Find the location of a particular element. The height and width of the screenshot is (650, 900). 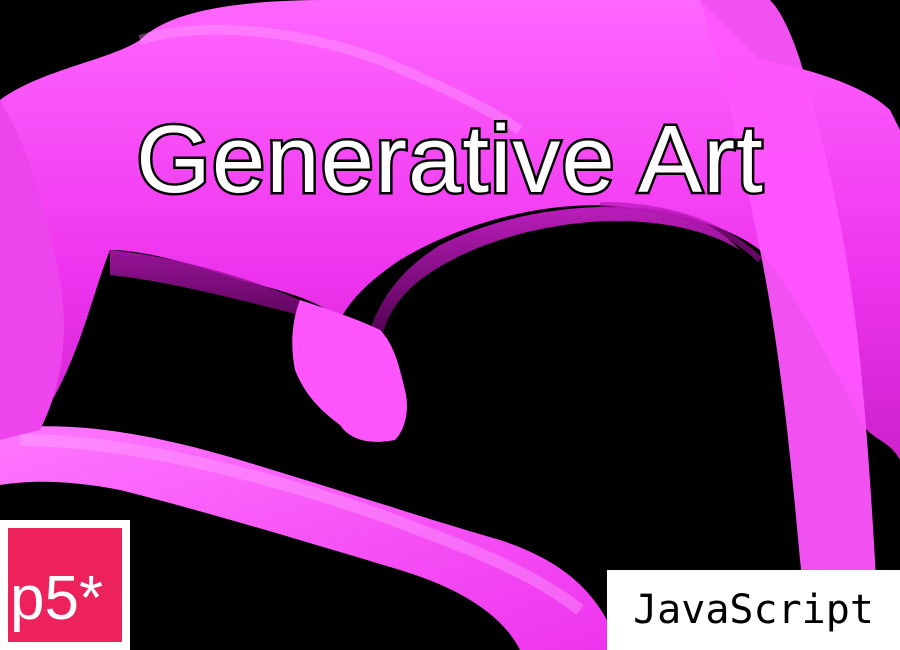

p5-logo: p5* is located at coordinates (65, 585).